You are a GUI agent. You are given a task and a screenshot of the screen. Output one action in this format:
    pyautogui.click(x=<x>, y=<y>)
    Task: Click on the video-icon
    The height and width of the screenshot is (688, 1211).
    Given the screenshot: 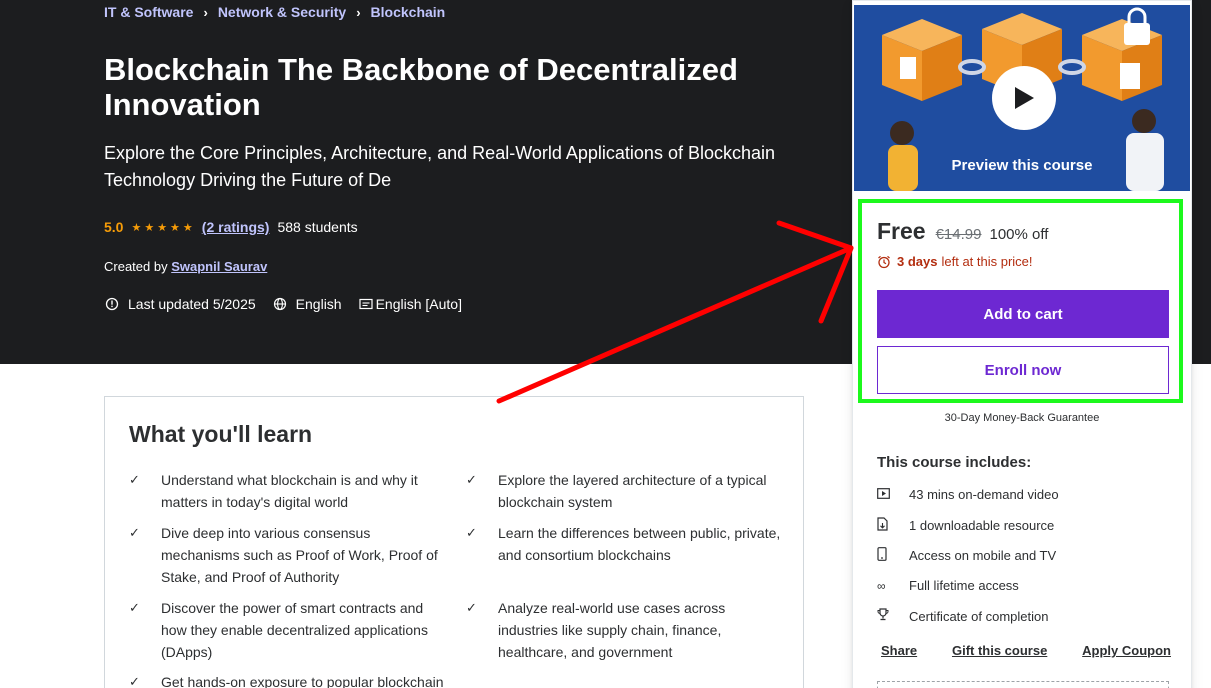 What is the action you would take?
    pyautogui.click(x=893, y=494)
    